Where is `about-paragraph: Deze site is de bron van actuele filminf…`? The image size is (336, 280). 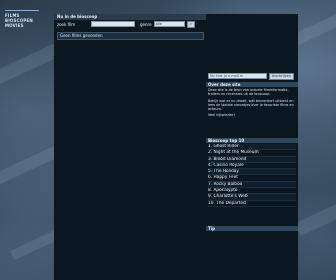 about-paragraph: Deze site is de bron van actuele filminf… is located at coordinates (248, 92).